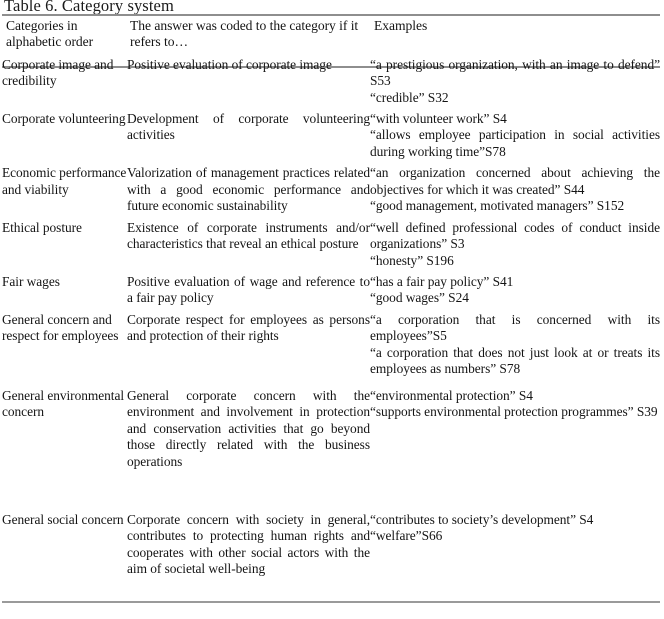  I want to click on example-quote: “with volunteer work” S4, so click(438, 118).